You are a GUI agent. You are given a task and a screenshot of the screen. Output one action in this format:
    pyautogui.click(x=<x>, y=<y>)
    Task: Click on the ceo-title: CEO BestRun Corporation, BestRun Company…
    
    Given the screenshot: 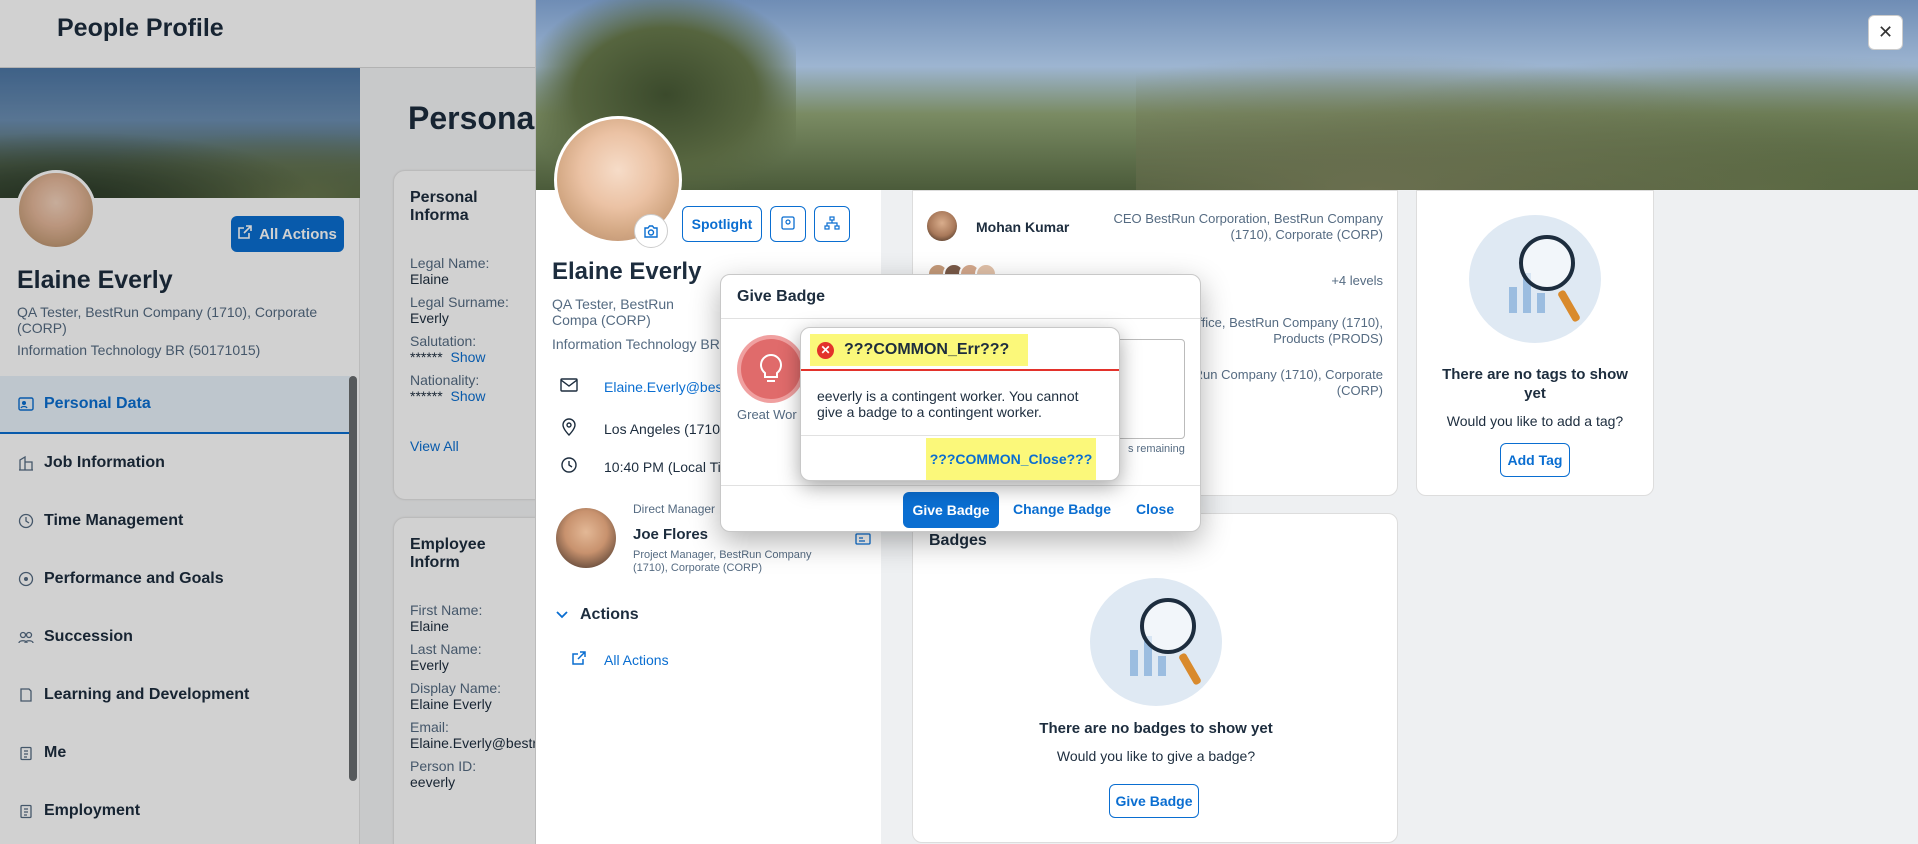 What is the action you would take?
    pyautogui.click(x=1248, y=226)
    